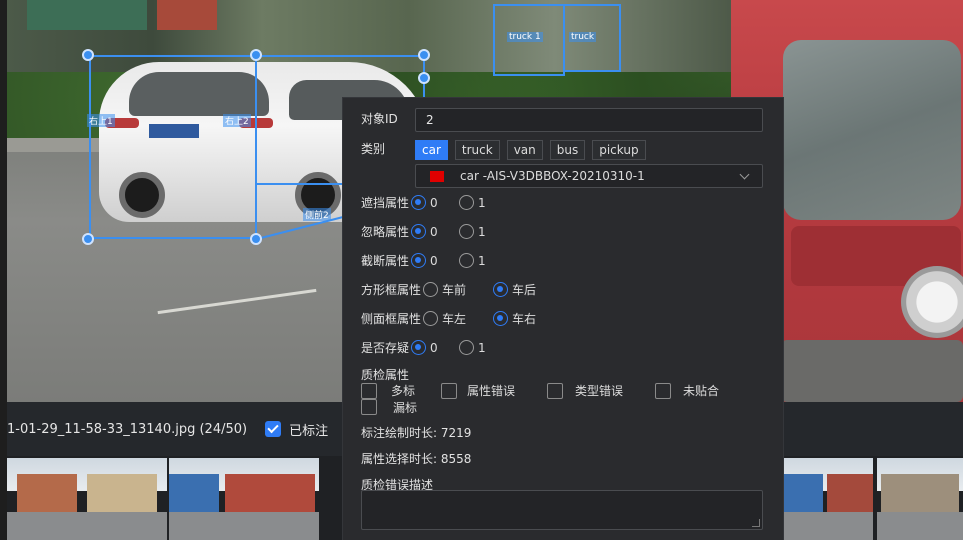 The image size is (963, 540). What do you see at coordinates (437, 176) in the screenshot?
I see `class-color-swatch` at bounding box center [437, 176].